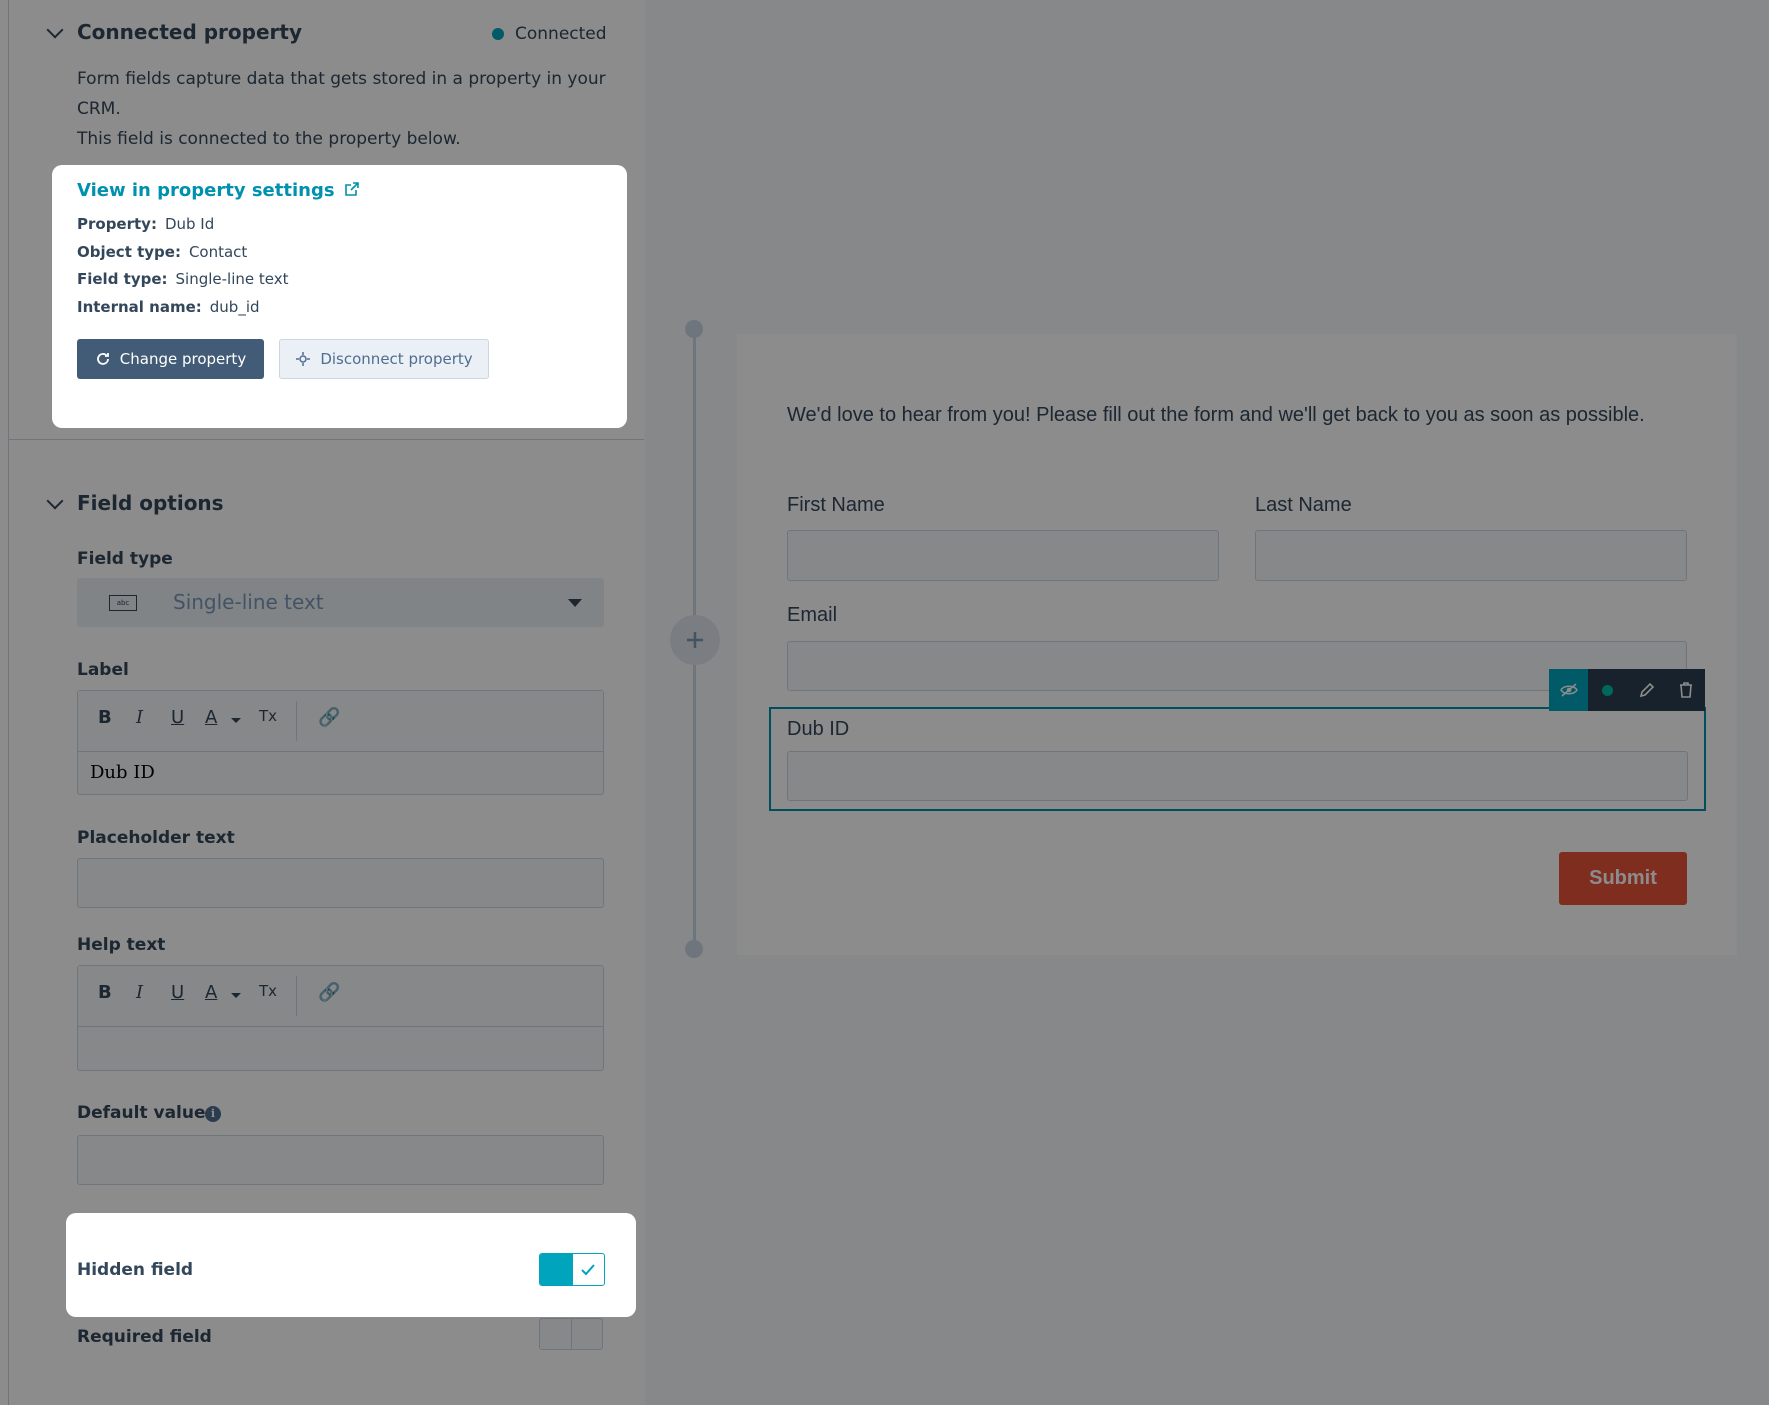 The image size is (1769, 1405). I want to click on external-link-icon, so click(351, 189).